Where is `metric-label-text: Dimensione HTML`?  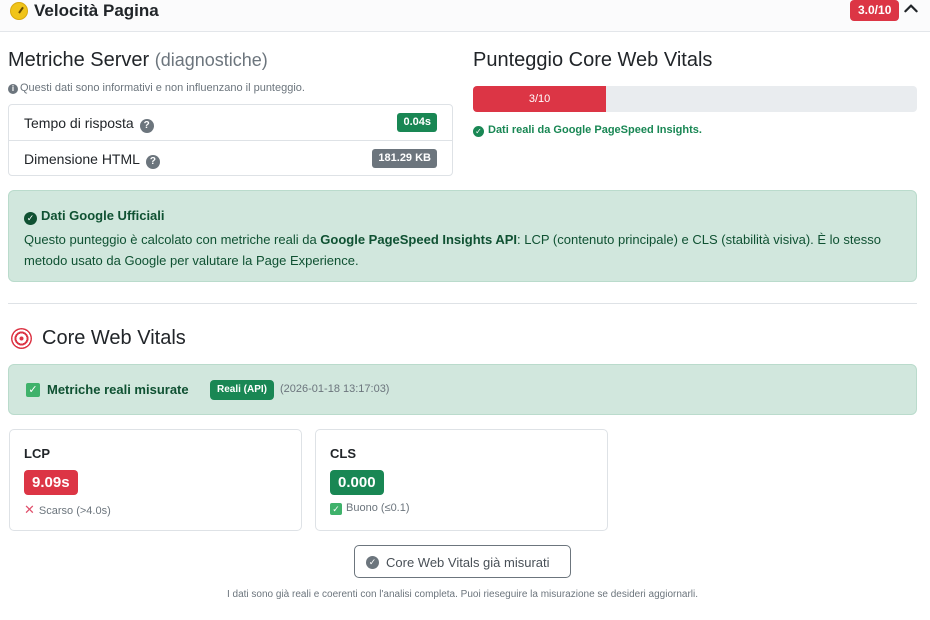 metric-label-text: Dimensione HTML is located at coordinates (82, 159).